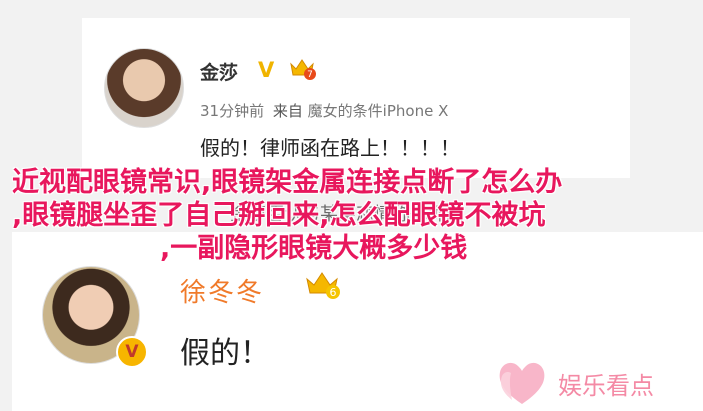 The width and height of the screenshot is (703, 411). What do you see at coordinates (378, 111) in the screenshot?
I see `post-source: 魔女的条件iPhone X` at bounding box center [378, 111].